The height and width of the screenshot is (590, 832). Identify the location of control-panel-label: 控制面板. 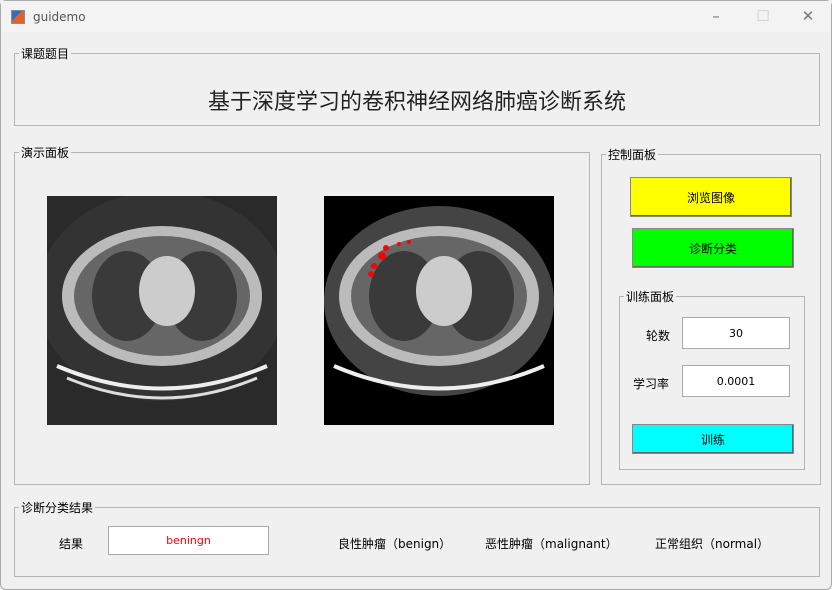
(632, 155).